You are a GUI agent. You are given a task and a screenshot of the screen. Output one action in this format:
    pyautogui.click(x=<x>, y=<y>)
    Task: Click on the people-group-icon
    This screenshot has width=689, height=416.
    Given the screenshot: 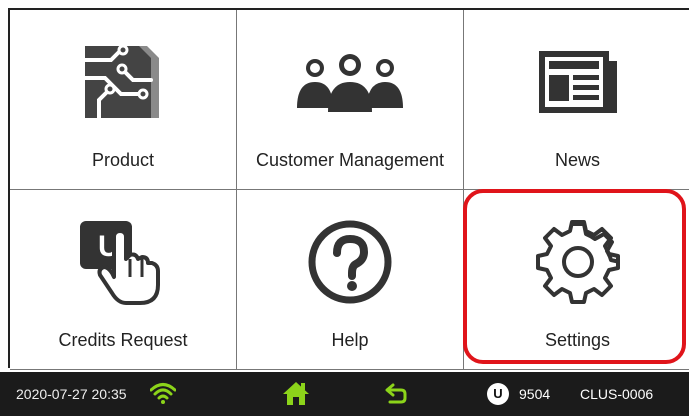 What is the action you would take?
    pyautogui.click(x=350, y=82)
    